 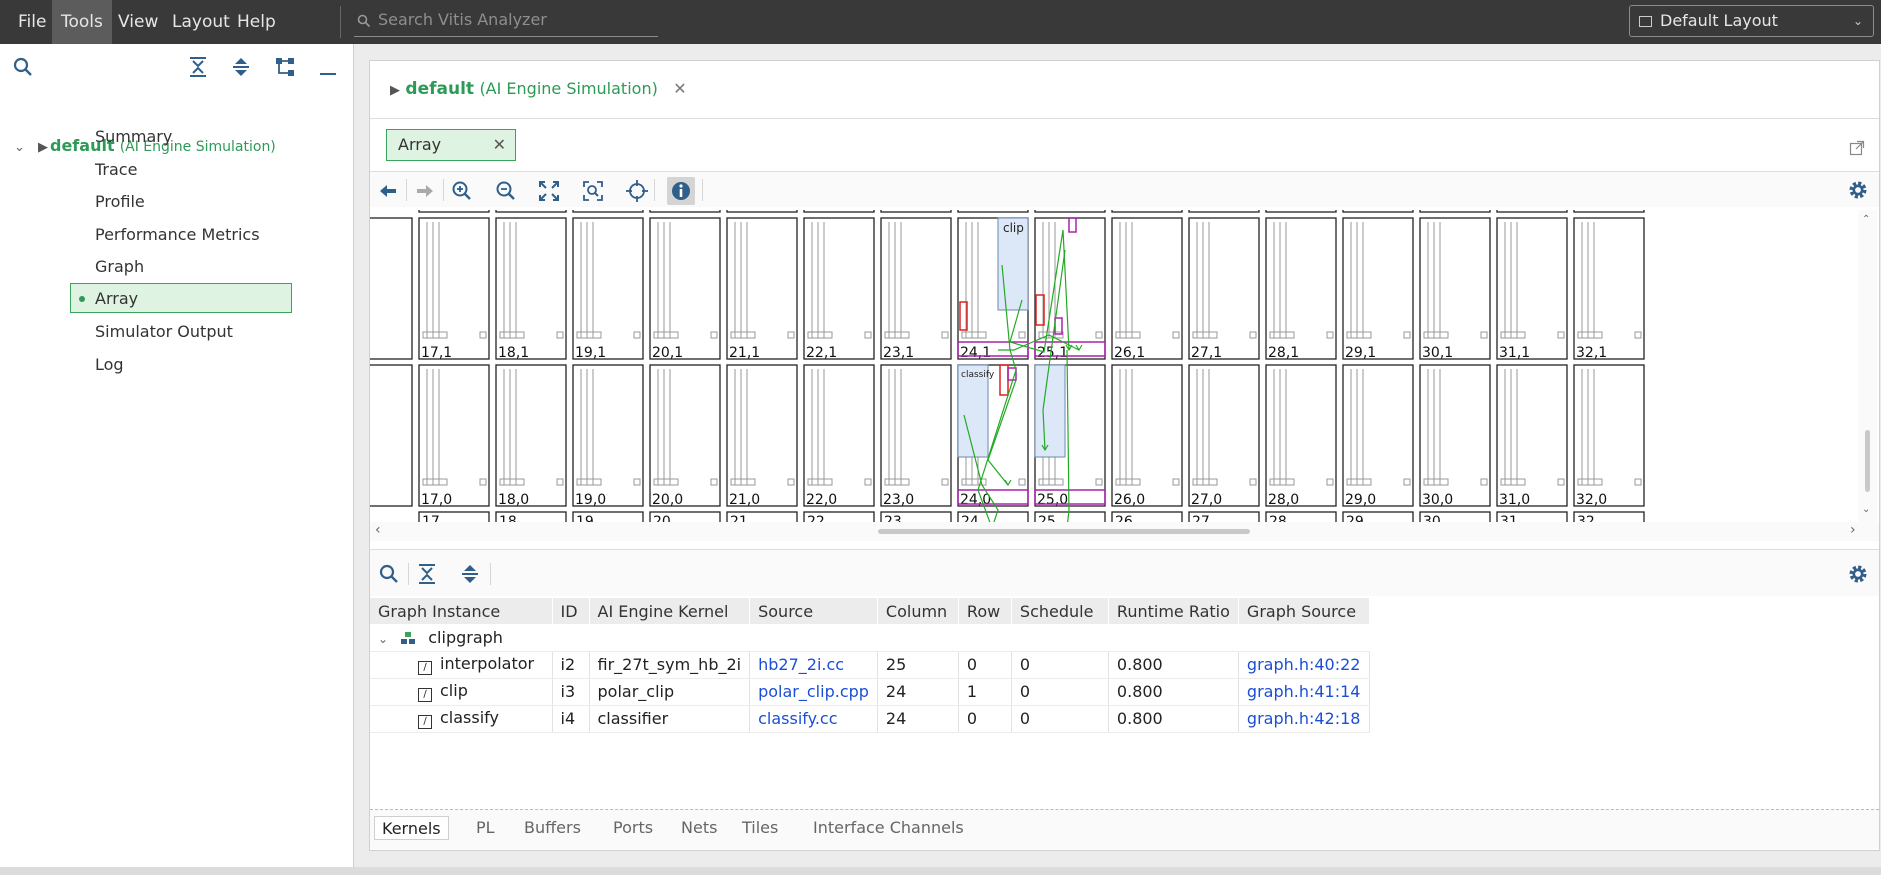 I want to click on tile-label: 32,1, so click(x=1591, y=353).